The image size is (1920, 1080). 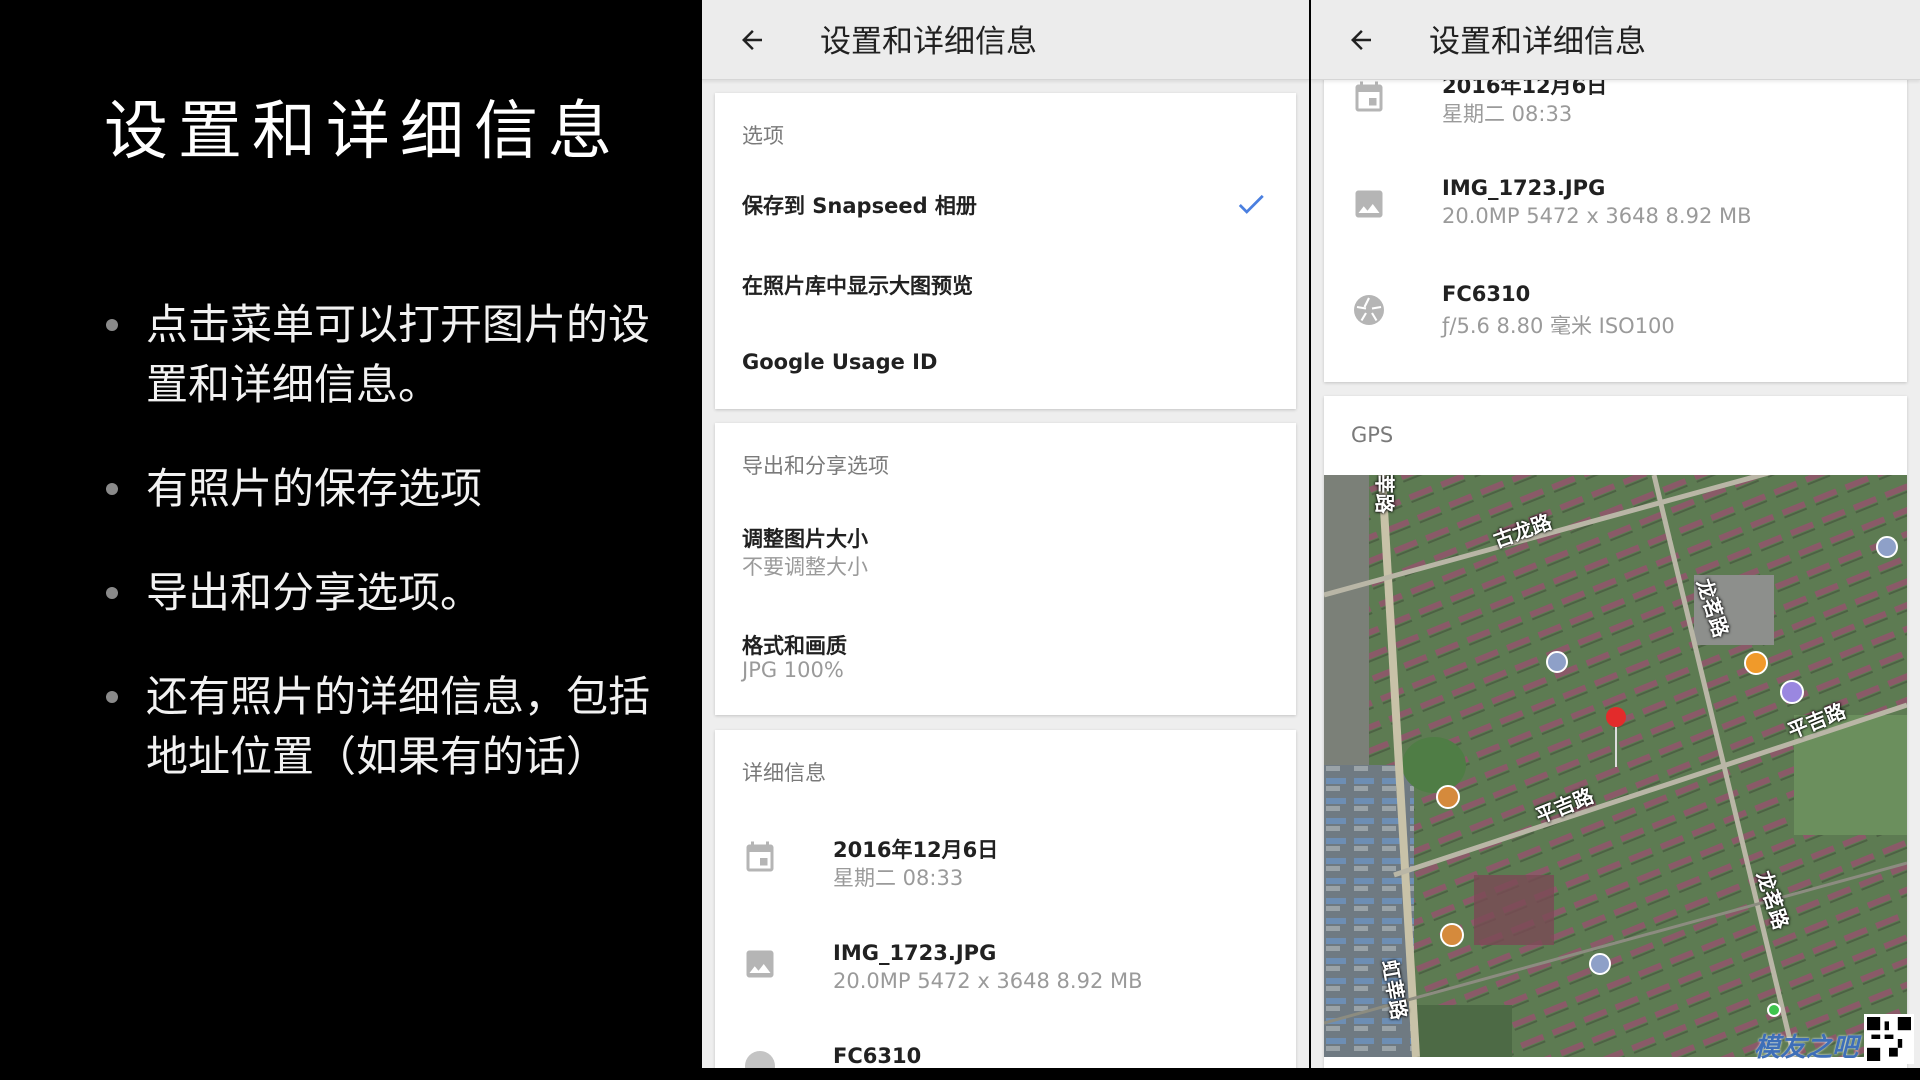 I want to click on detail-row-camera: FC6310, so click(x=1005, y=1045).